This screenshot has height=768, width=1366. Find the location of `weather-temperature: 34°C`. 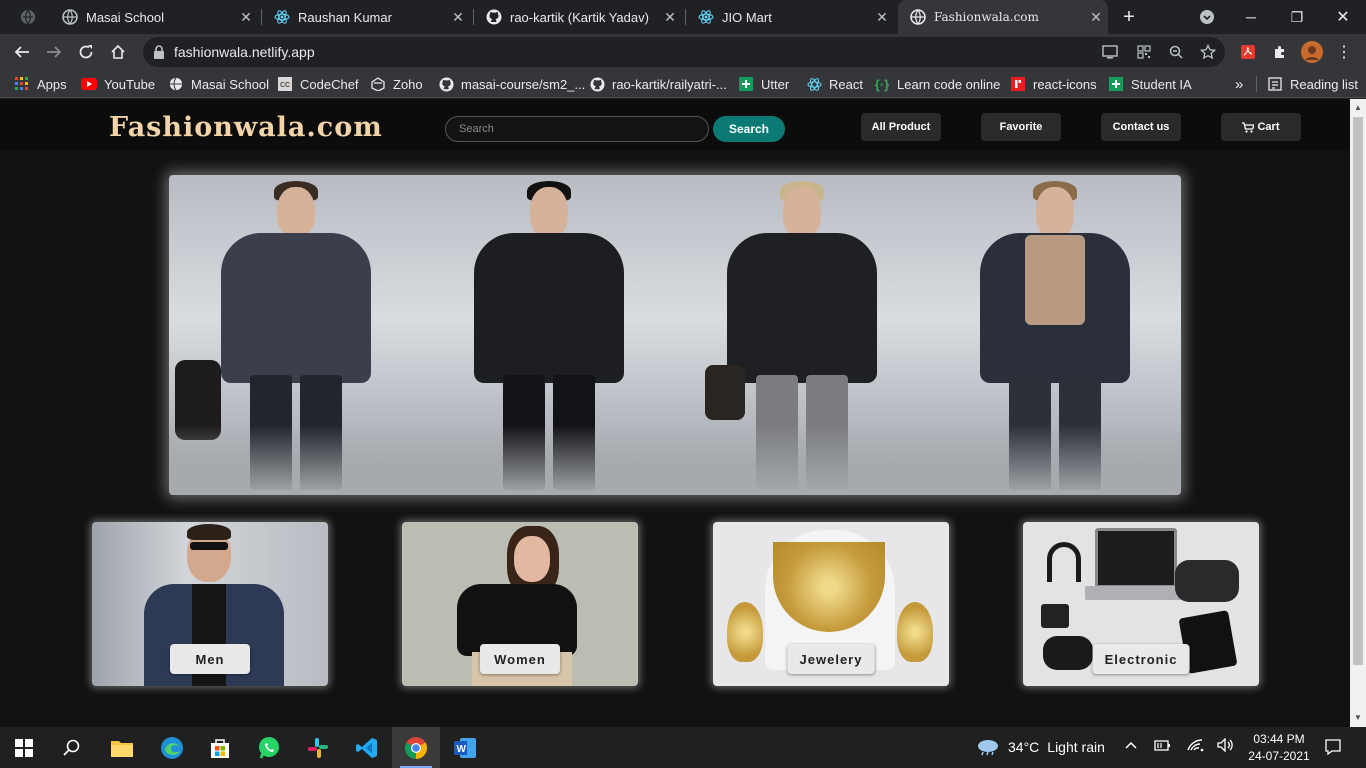

weather-temperature: 34°C is located at coordinates (1024, 747).